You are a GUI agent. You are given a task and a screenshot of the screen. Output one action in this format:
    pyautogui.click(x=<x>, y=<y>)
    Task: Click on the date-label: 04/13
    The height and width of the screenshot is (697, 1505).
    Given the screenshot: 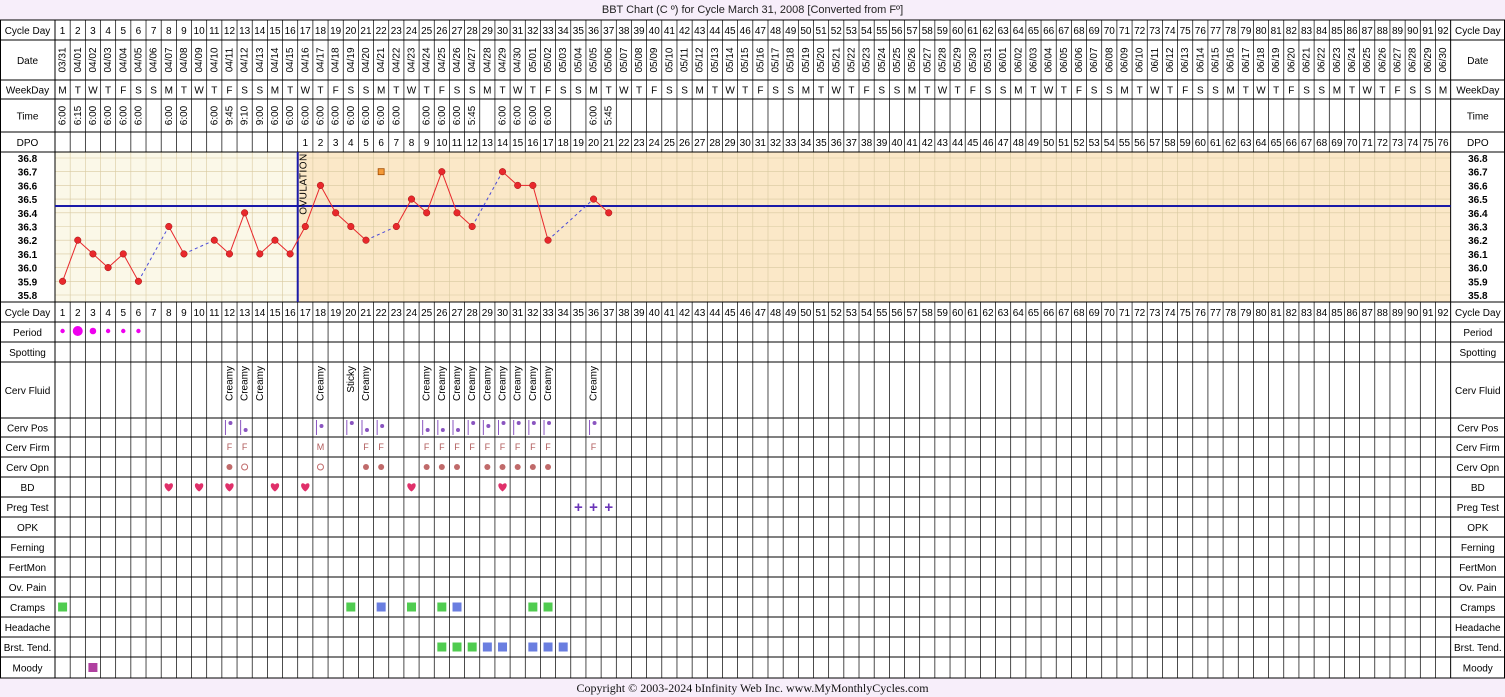 What is the action you would take?
    pyautogui.click(x=260, y=59)
    